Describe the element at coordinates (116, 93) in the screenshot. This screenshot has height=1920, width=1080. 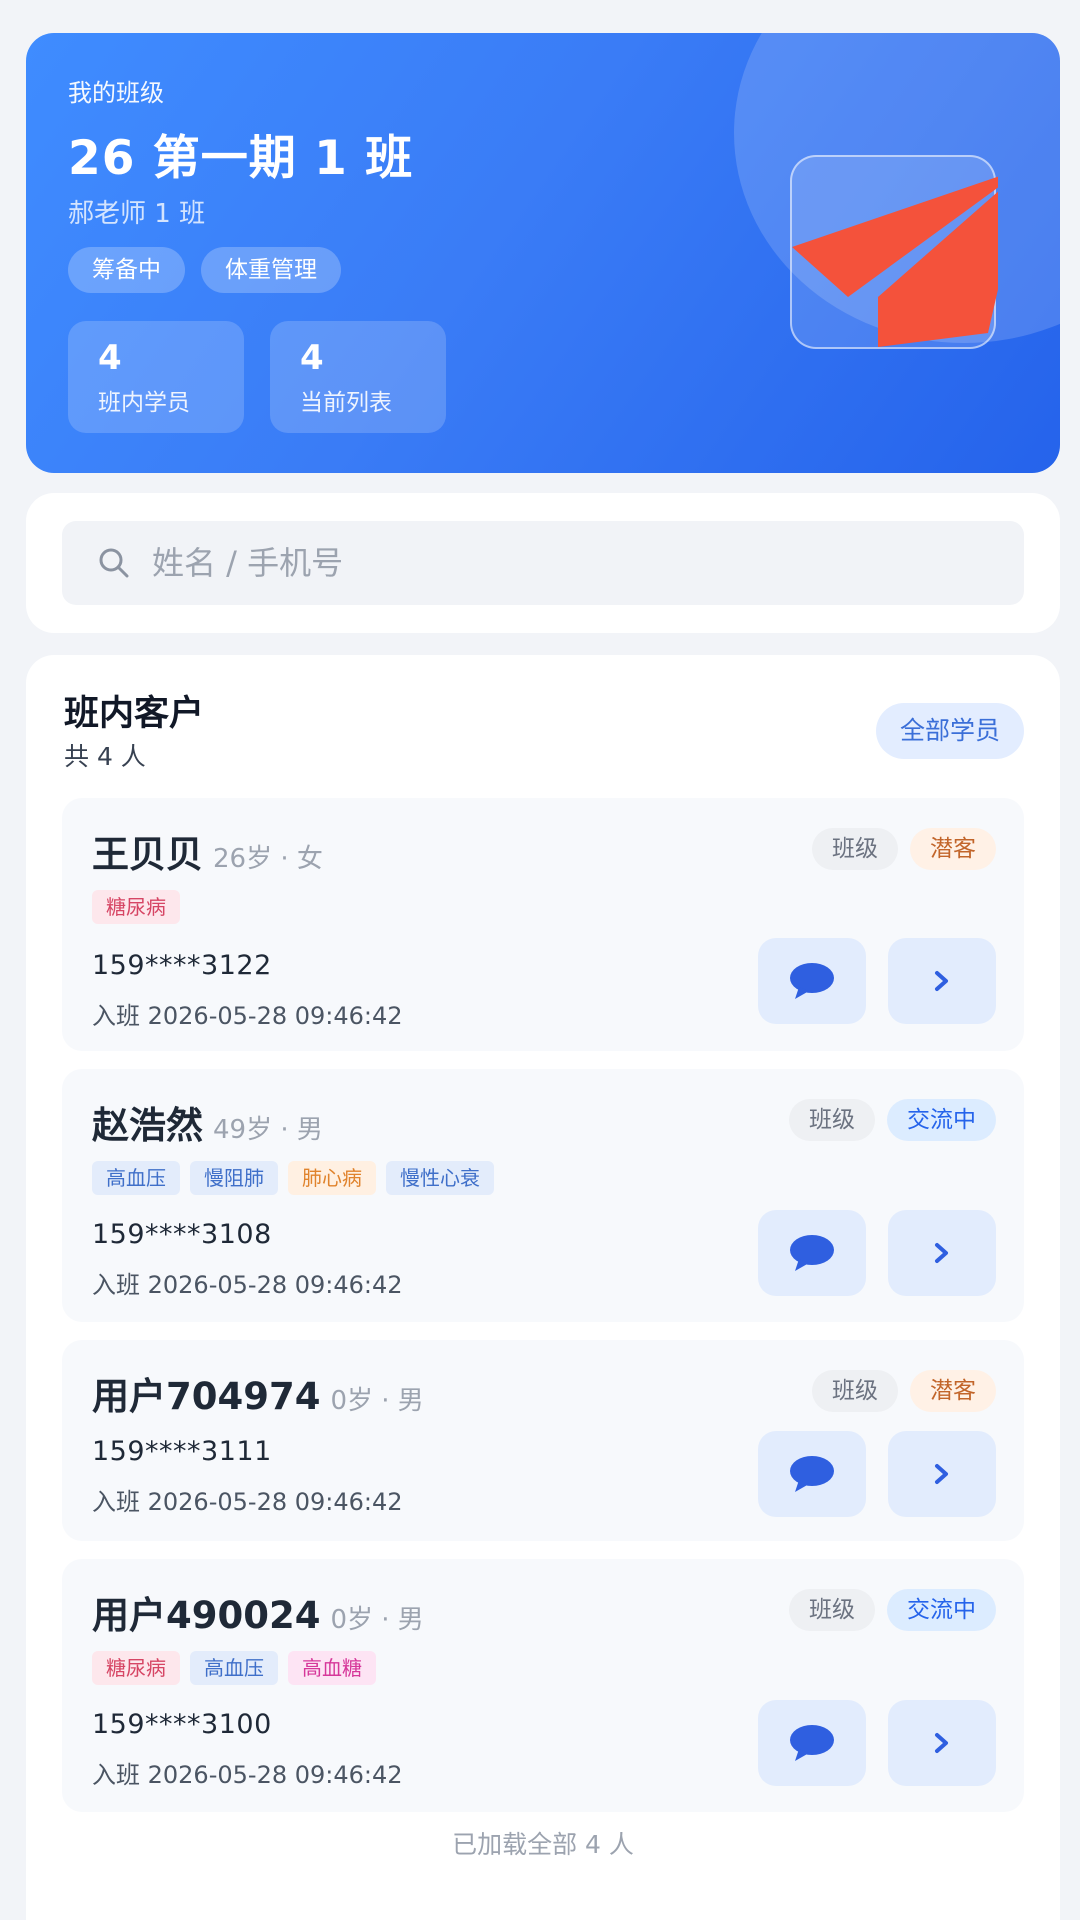
I see `hero-eyebrow: 我的班级` at that location.